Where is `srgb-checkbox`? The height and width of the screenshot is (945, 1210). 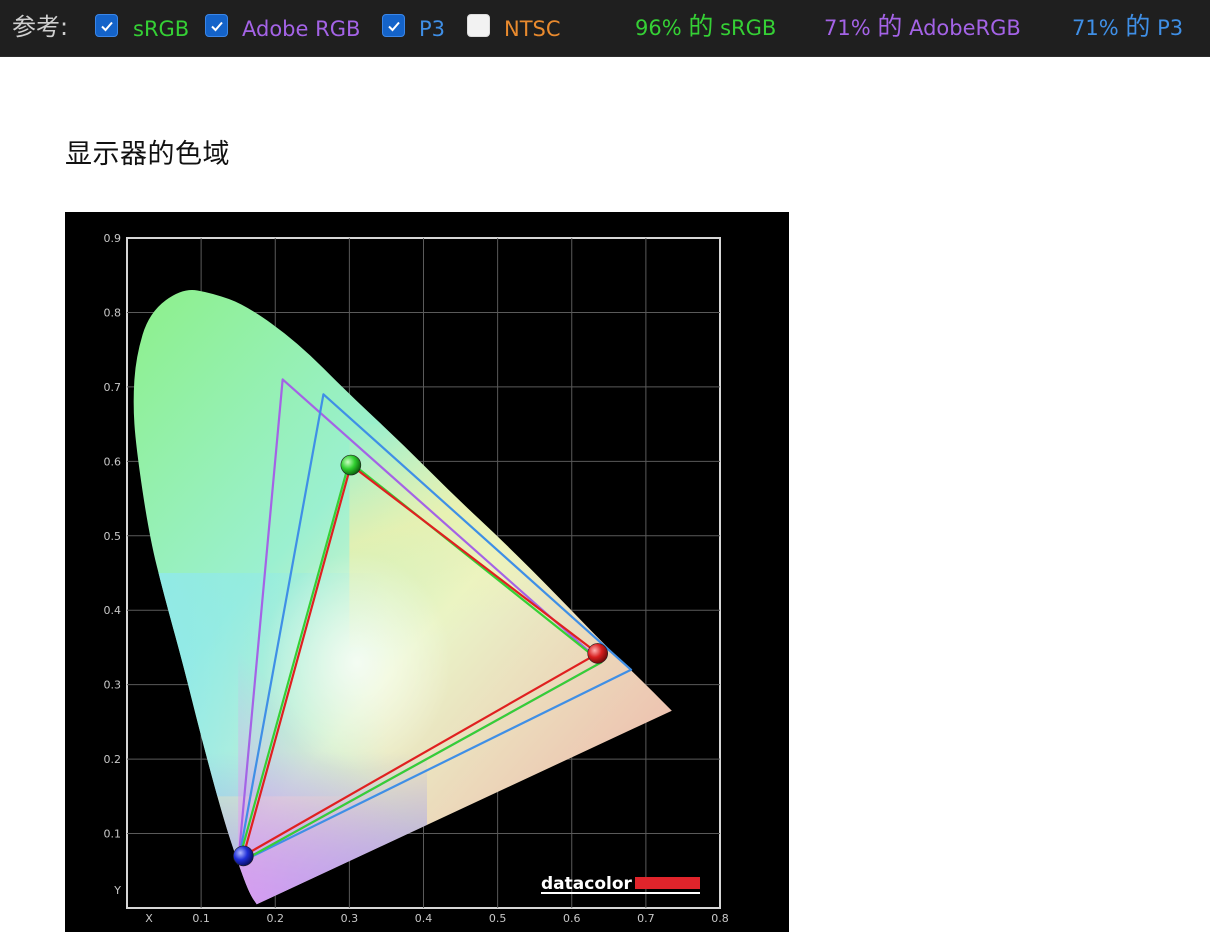
srgb-checkbox is located at coordinates (106, 25).